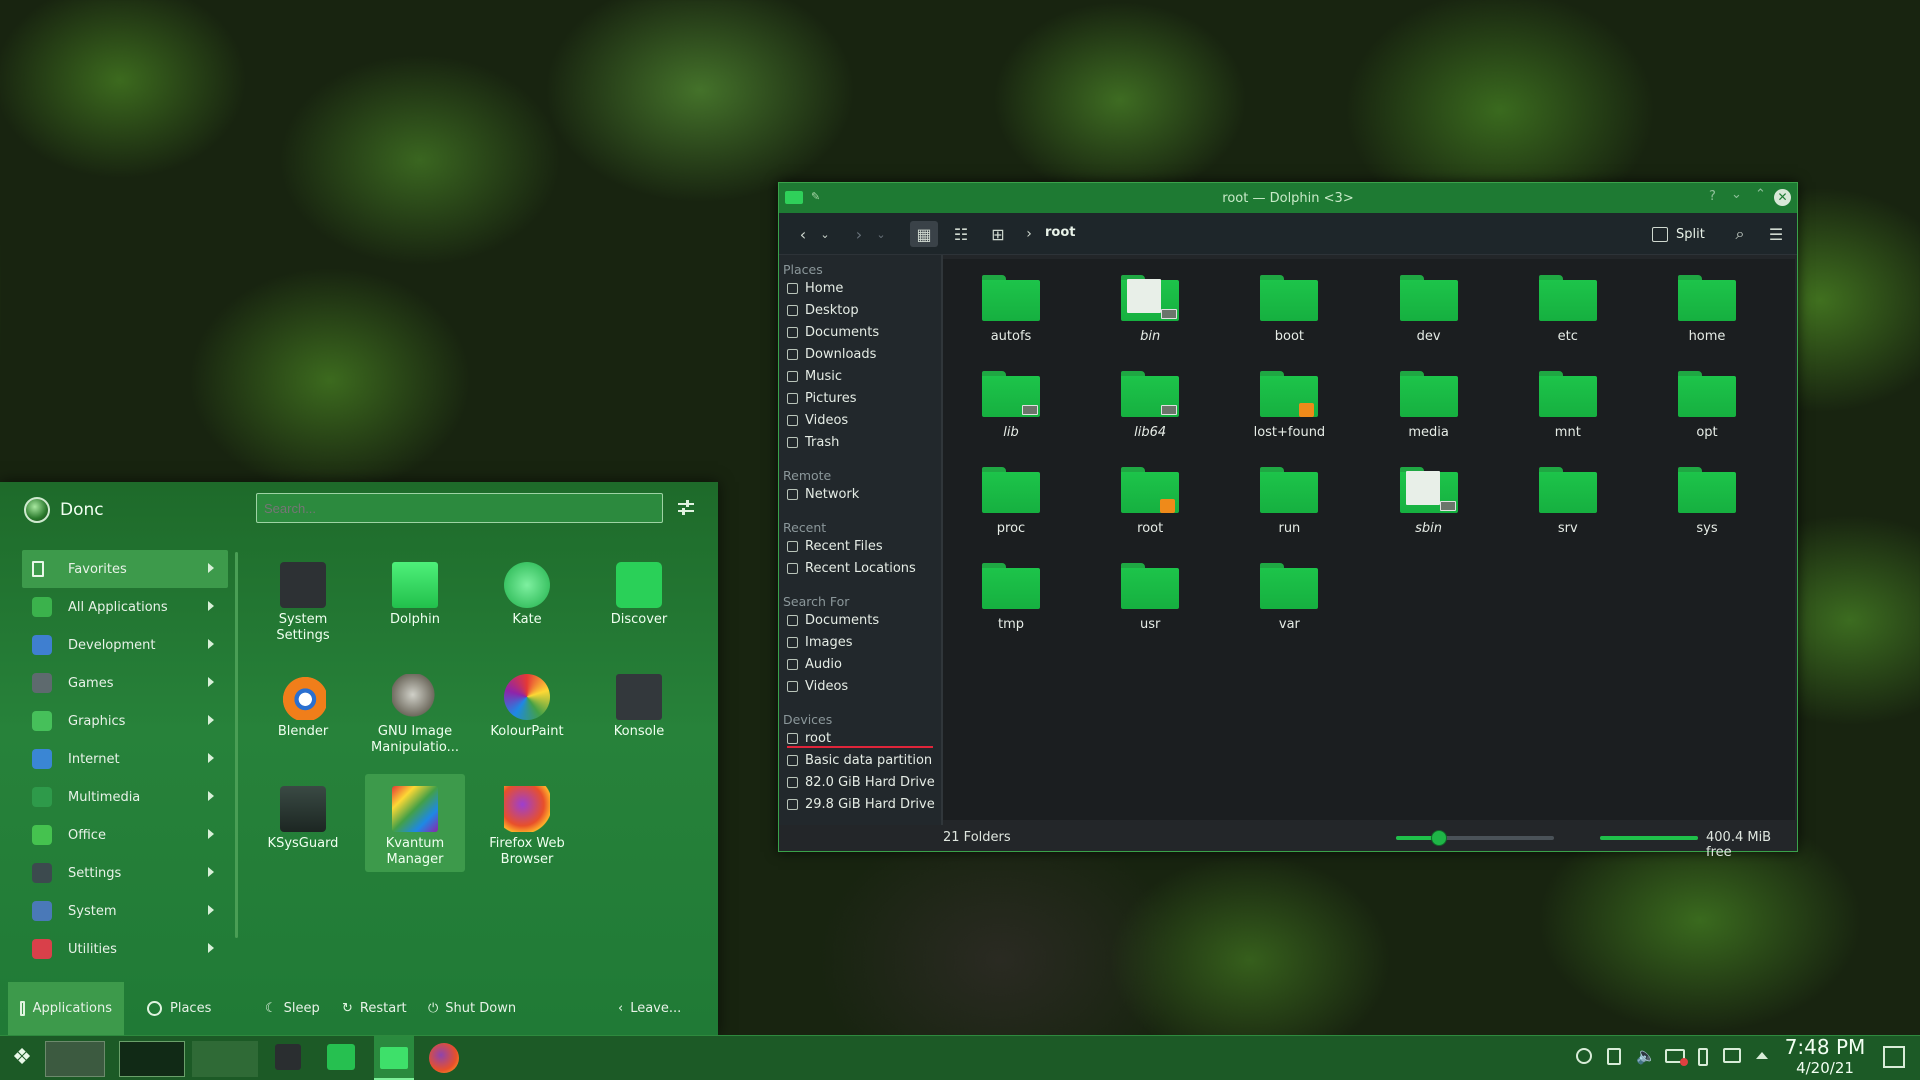  Describe the element at coordinates (1782, 197) in the screenshot. I see `close-icon: ✕` at that location.